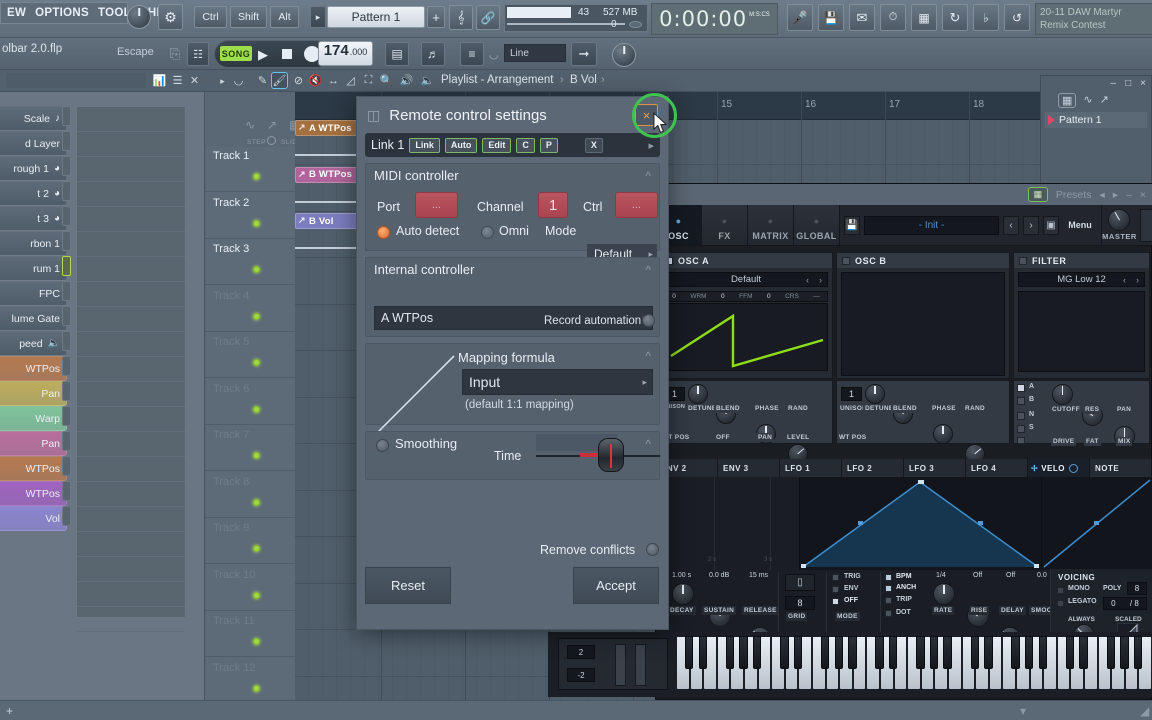 The height and width of the screenshot is (720, 1152). Describe the element at coordinates (800, 603) in the screenshot. I see `grid-value-field: 8` at that location.